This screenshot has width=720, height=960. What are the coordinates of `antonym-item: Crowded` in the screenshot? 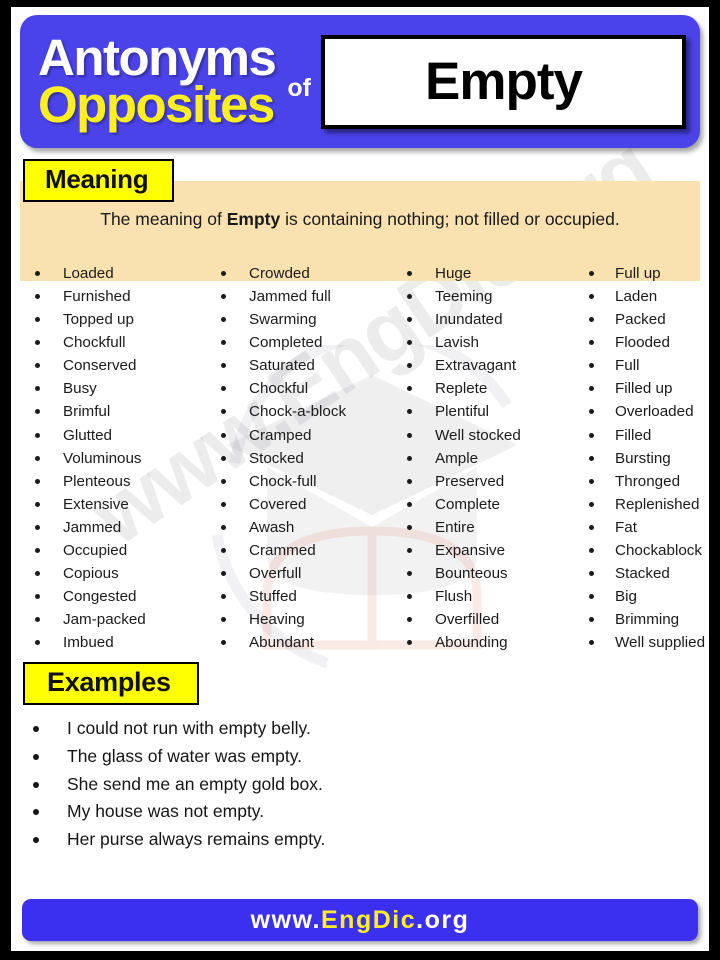 It's located at (298, 273).